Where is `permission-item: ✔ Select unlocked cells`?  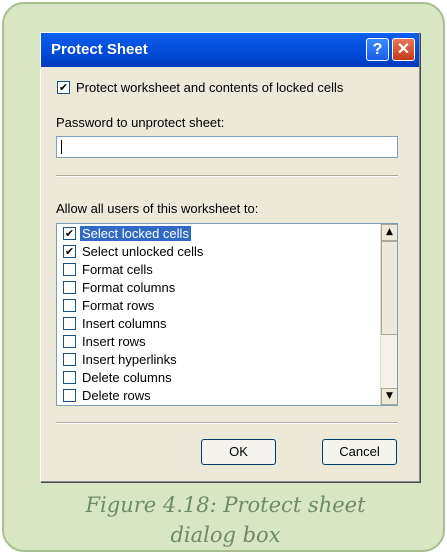
permission-item: ✔ Select unlocked cells is located at coordinates (219, 251).